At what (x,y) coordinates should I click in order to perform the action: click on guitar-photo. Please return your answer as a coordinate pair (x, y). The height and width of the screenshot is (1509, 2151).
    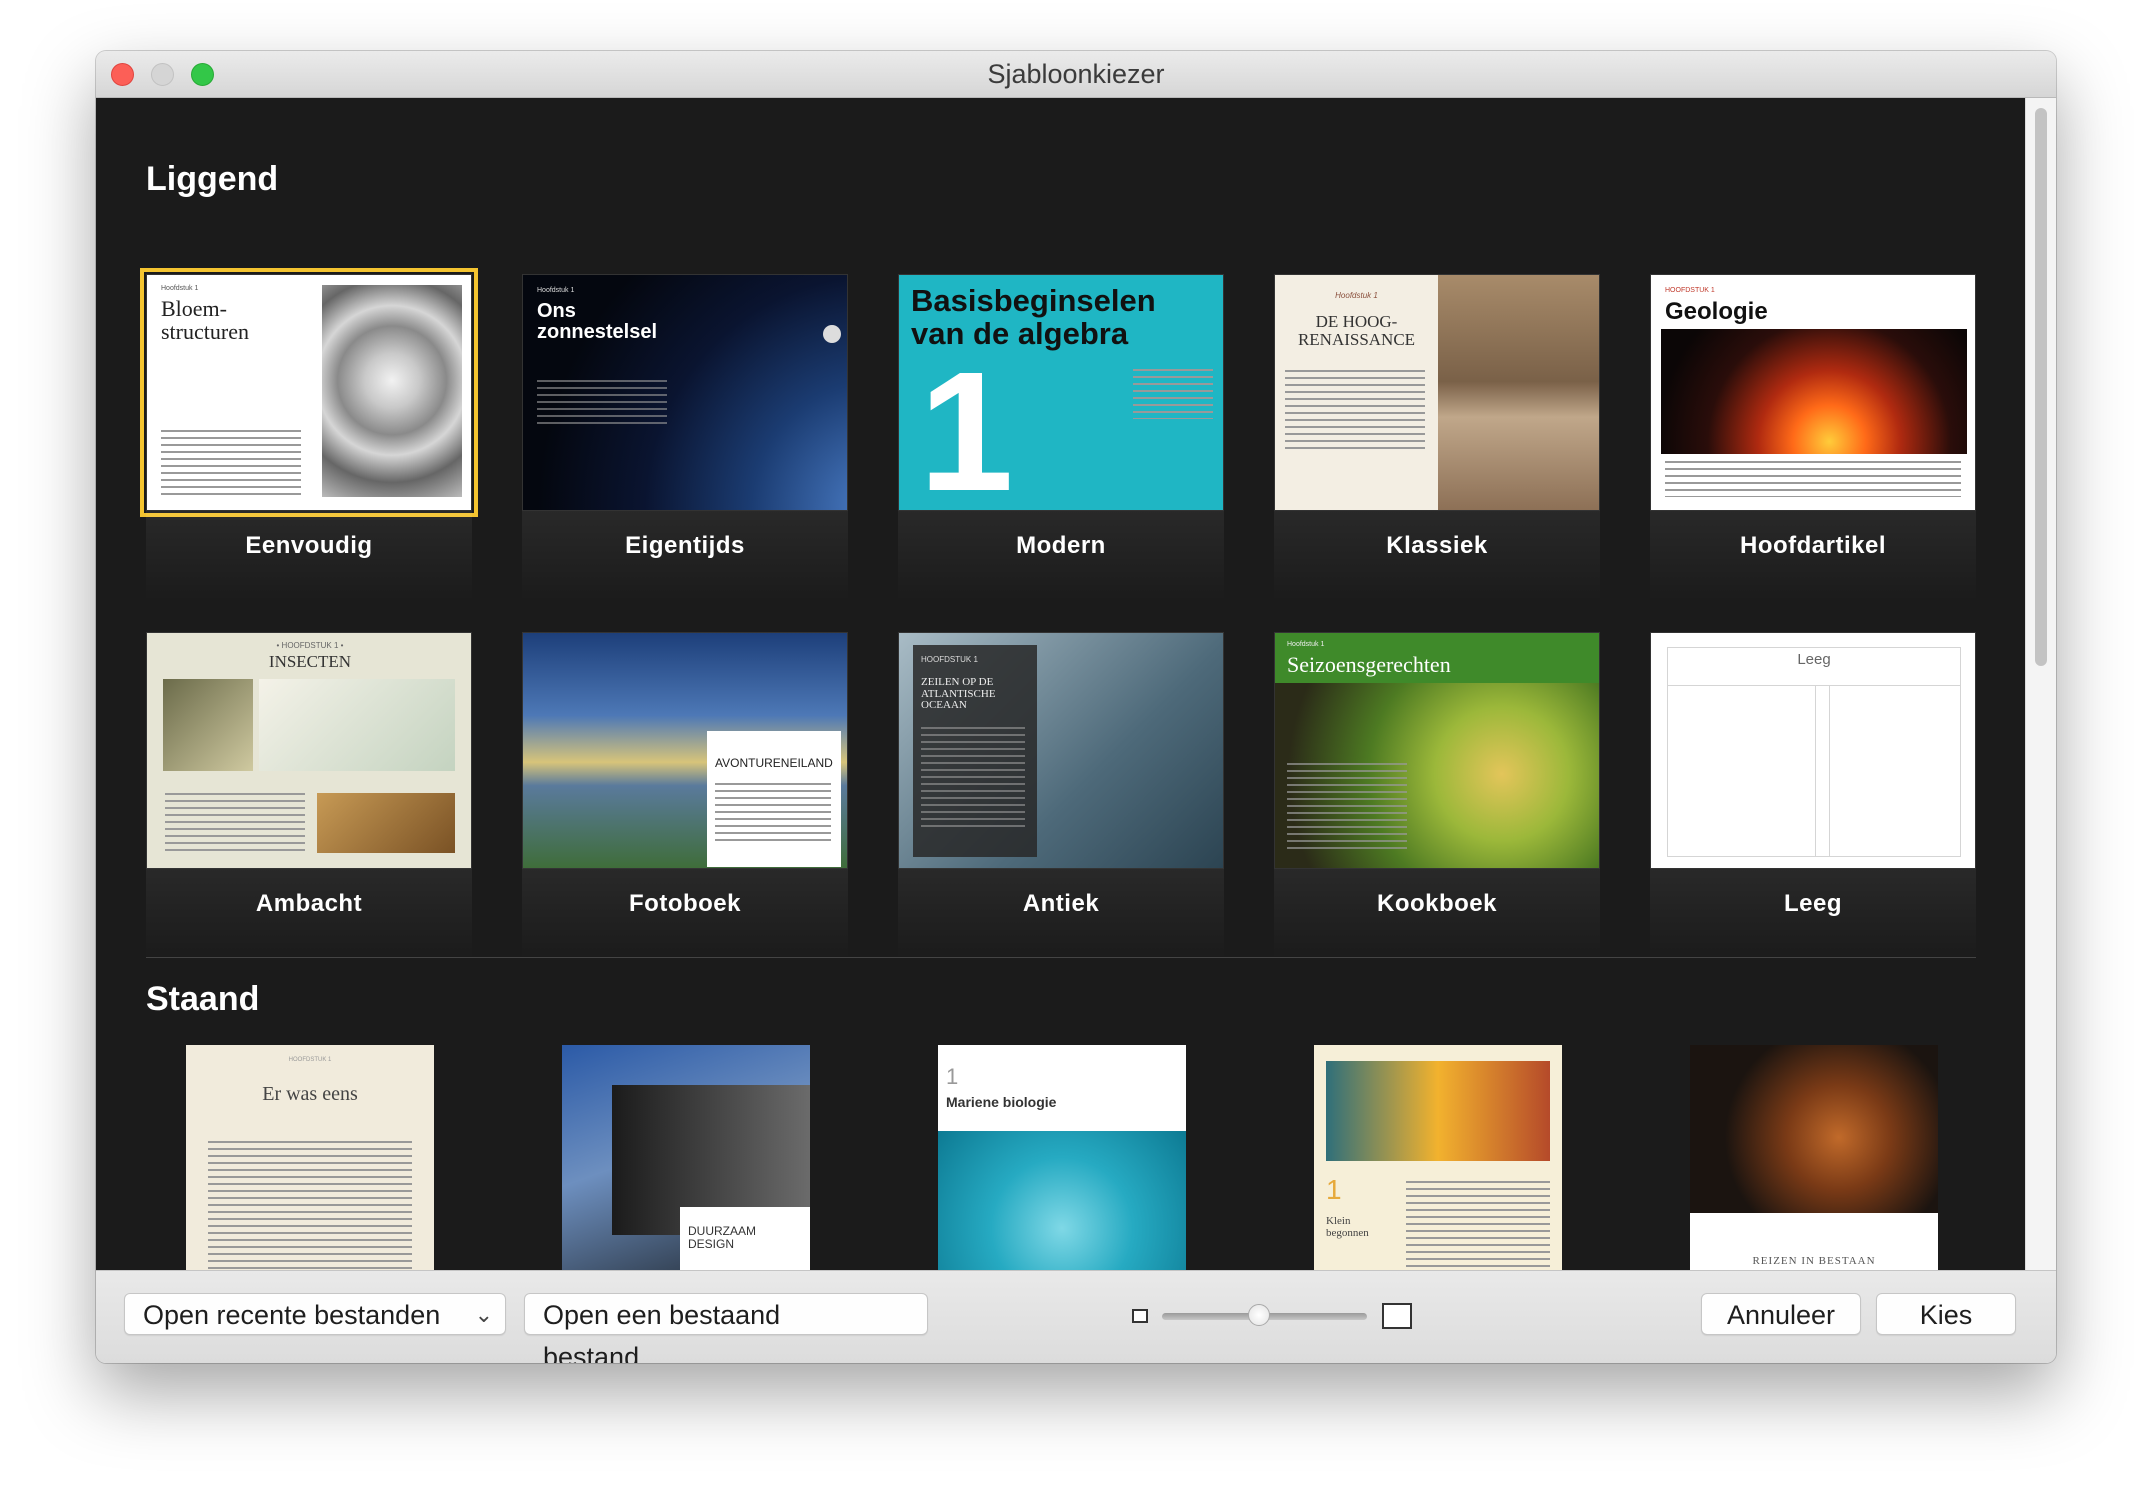
    Looking at the image, I should click on (1814, 1129).